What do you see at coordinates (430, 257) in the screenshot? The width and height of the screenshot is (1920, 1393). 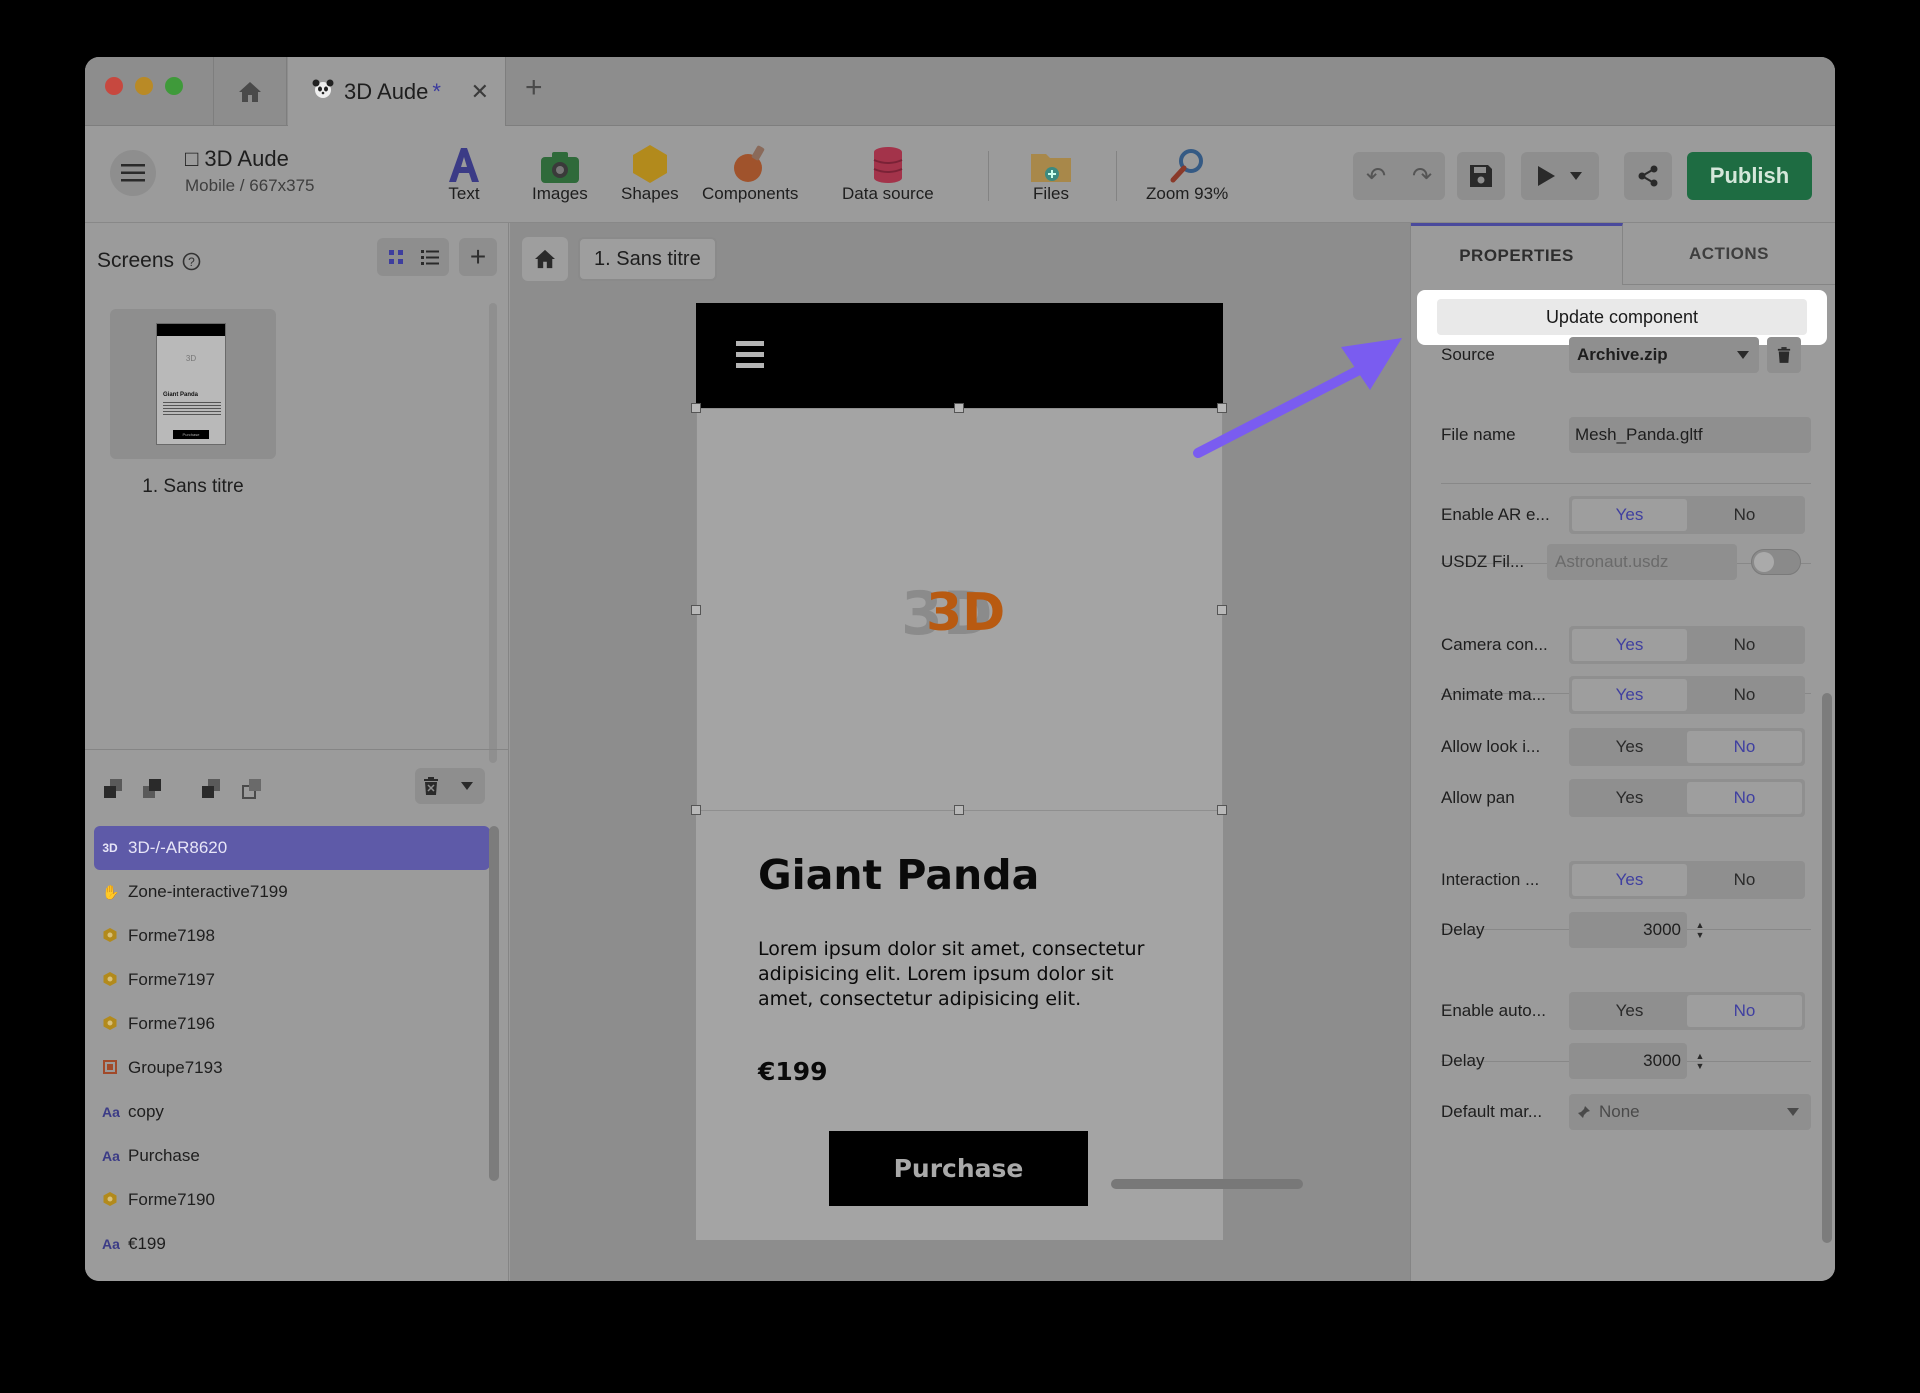 I see `list-view-icon` at bounding box center [430, 257].